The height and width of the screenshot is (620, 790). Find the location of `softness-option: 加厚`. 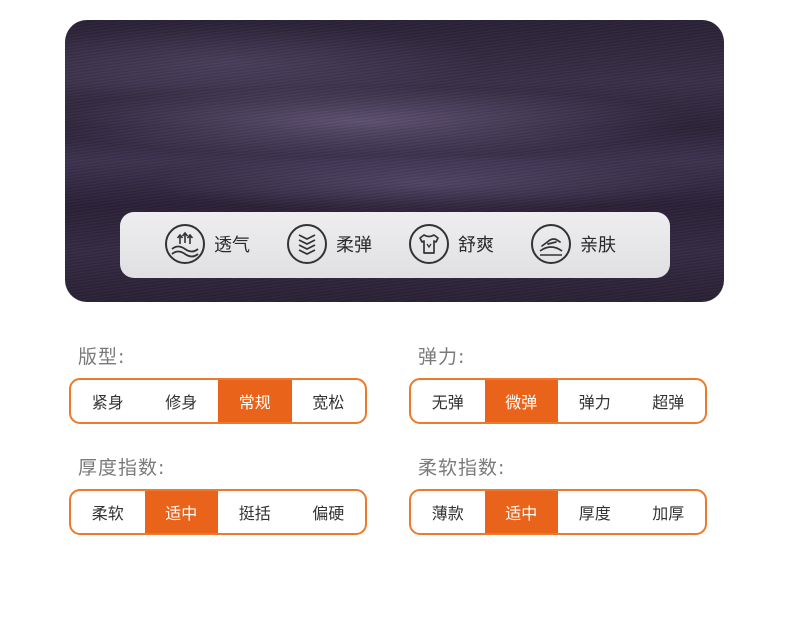

softness-option: 加厚 is located at coordinates (669, 512).